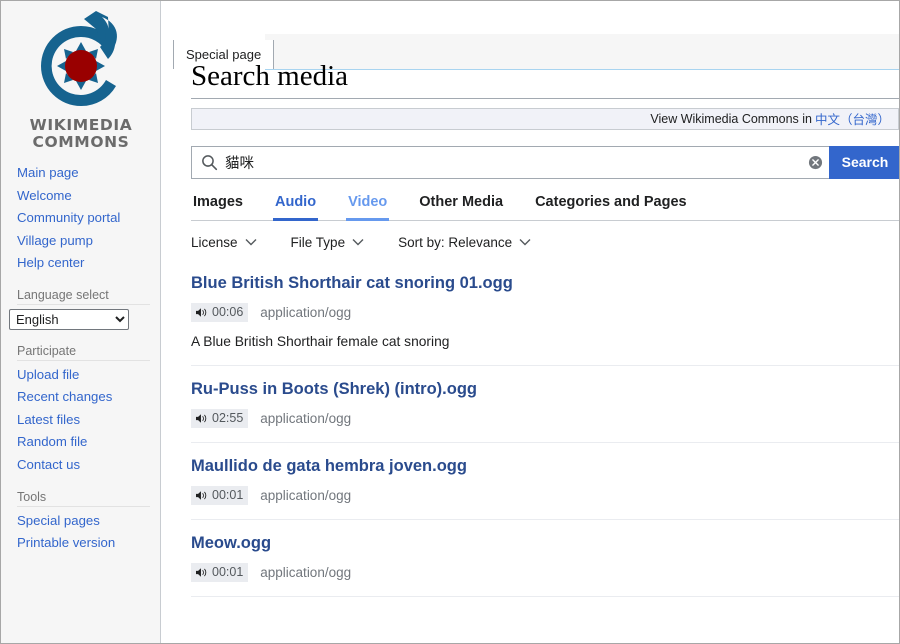 The image size is (900, 644). Describe the element at coordinates (83, 499) in the screenshot. I see `portal-heading-tools: Tools` at that location.